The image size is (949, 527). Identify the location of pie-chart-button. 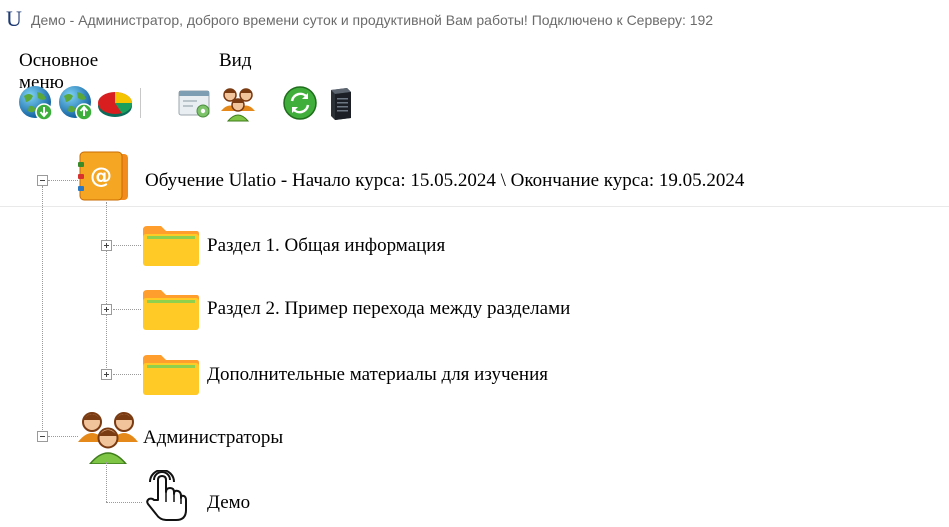
(115, 103).